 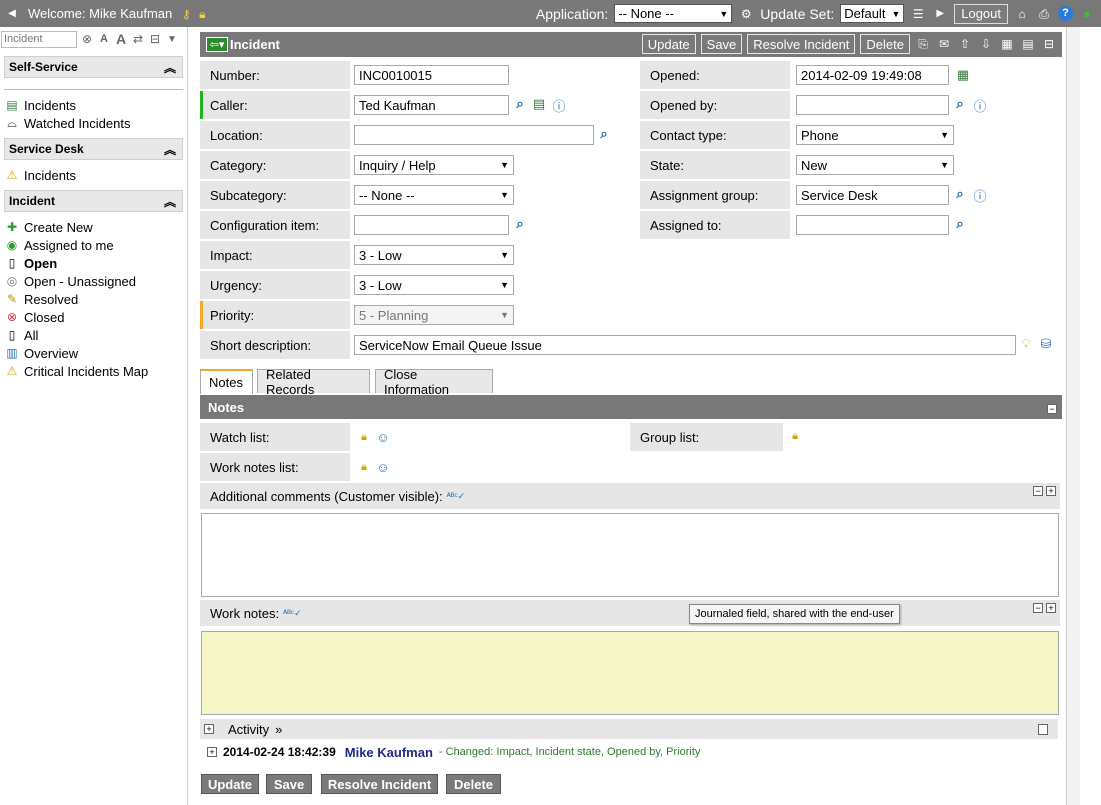 I want to click on nav-filter-input: Incident, so click(x=39, y=39).